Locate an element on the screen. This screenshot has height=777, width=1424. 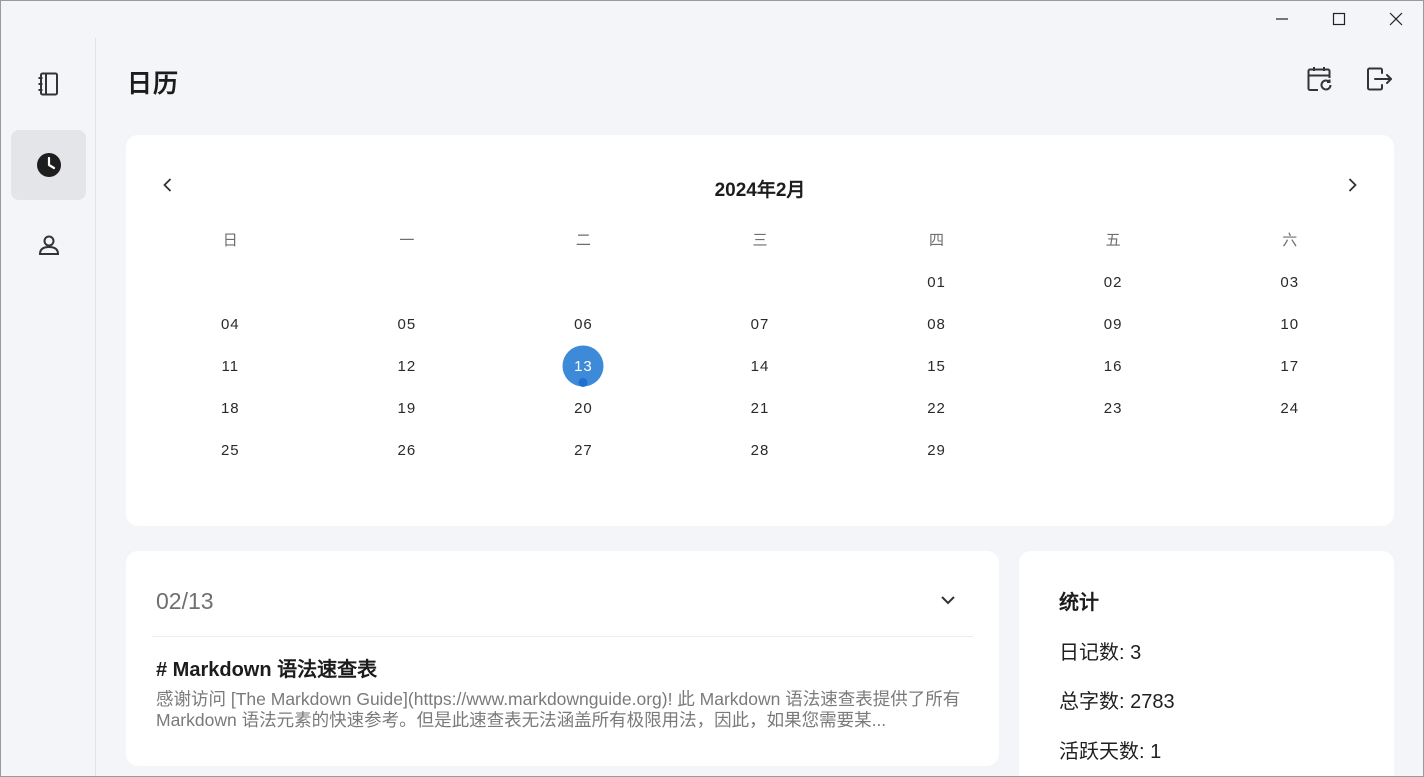
calendar-day-number: 05 is located at coordinates (407, 324).